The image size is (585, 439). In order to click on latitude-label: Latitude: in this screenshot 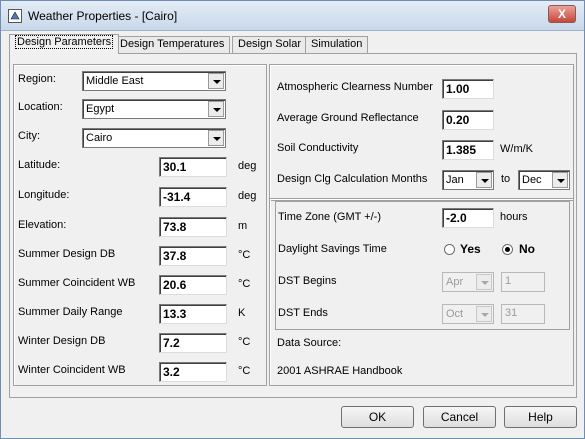, I will do `click(39, 165)`.